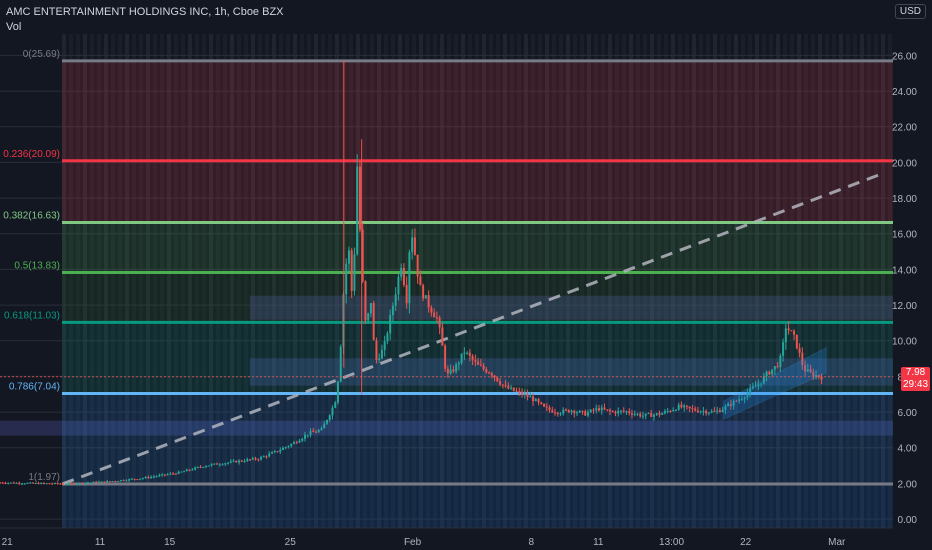 The image size is (932, 550). What do you see at coordinates (904, 199) in the screenshot?
I see `y-tick-label: 18.00` at bounding box center [904, 199].